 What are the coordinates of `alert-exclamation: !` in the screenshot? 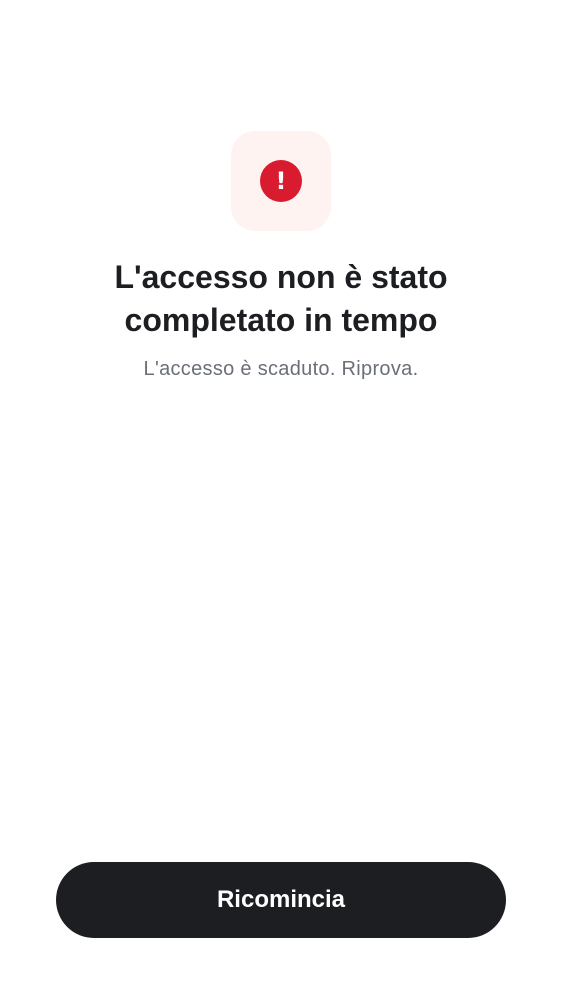 It's located at (281, 181).